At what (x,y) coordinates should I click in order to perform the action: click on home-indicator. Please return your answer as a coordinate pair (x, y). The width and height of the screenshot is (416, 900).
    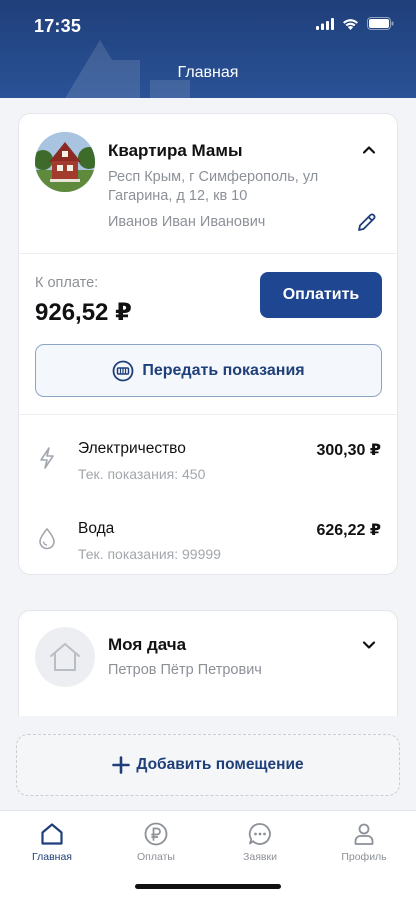
    Looking at the image, I should click on (208, 886).